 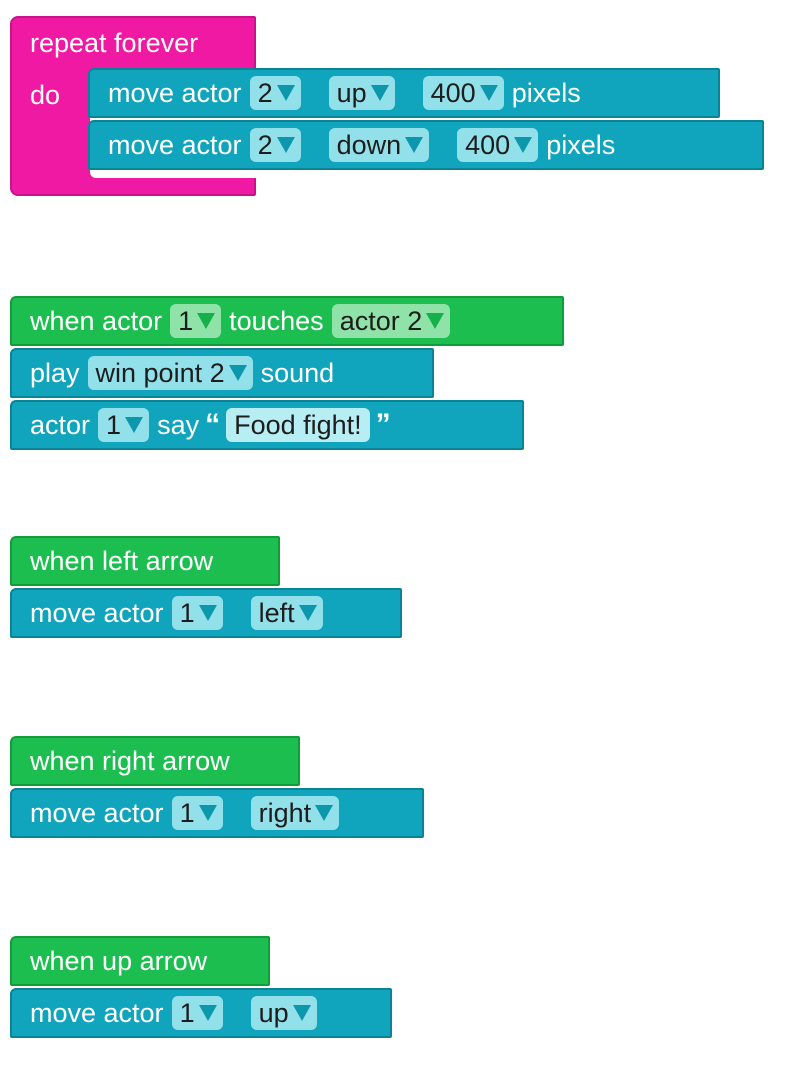 What do you see at coordinates (55, 372) in the screenshot?
I see `play-label: play` at bounding box center [55, 372].